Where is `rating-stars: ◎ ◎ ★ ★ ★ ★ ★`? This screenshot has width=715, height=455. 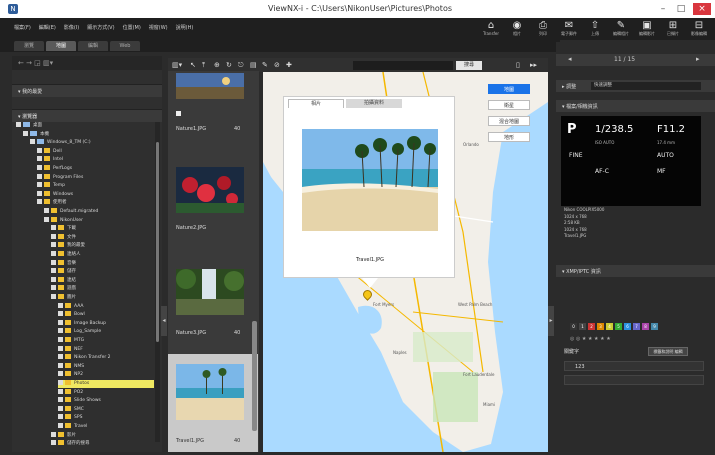
rating-stars: ◎ ◎ ★ ★ ★ ★ ★ is located at coordinates (590, 339).